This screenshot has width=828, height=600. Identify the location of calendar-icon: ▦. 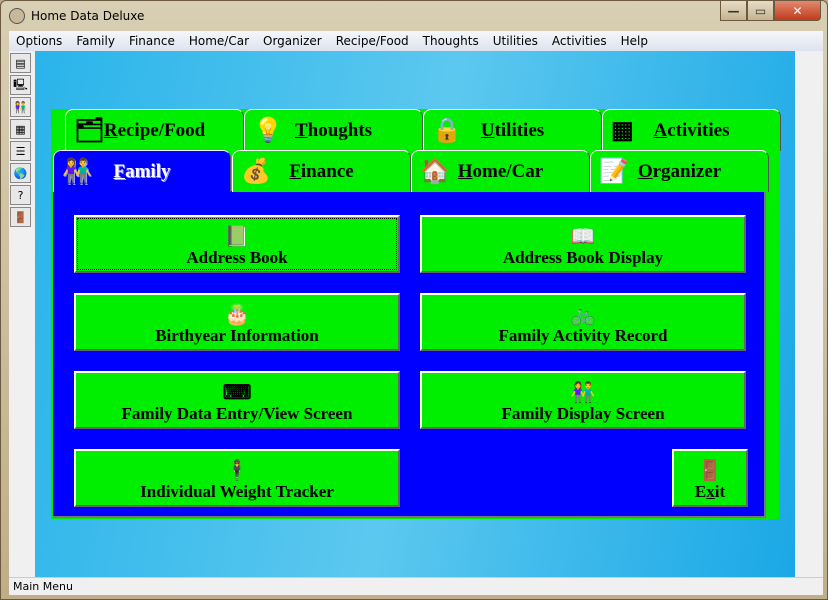
(20, 129).